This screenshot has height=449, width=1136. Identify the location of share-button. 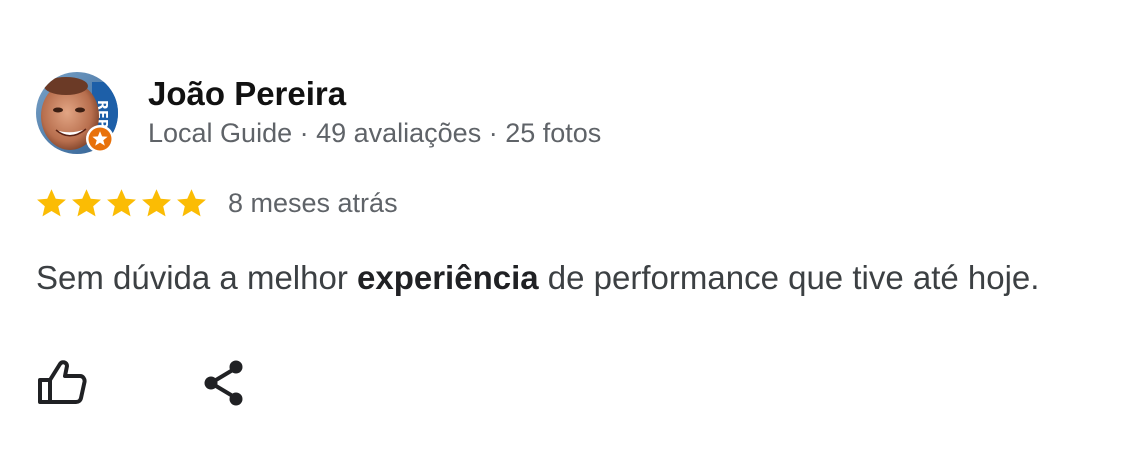
(224, 384).